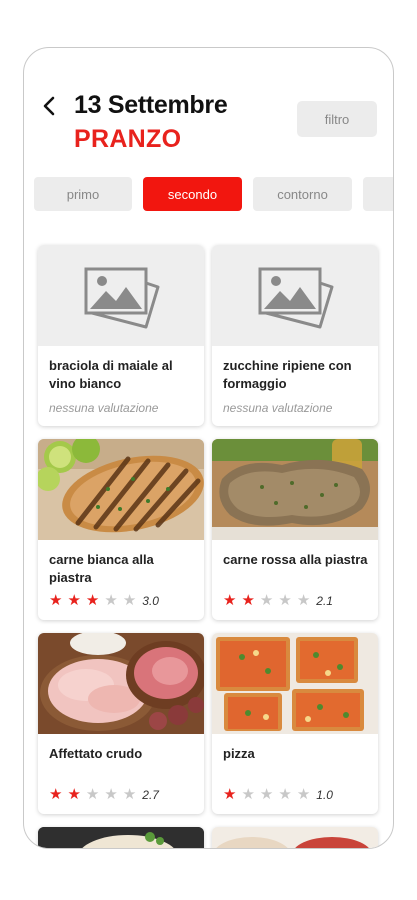  I want to click on dish-name: zucchine ripiene con formaggio, so click(287, 374).